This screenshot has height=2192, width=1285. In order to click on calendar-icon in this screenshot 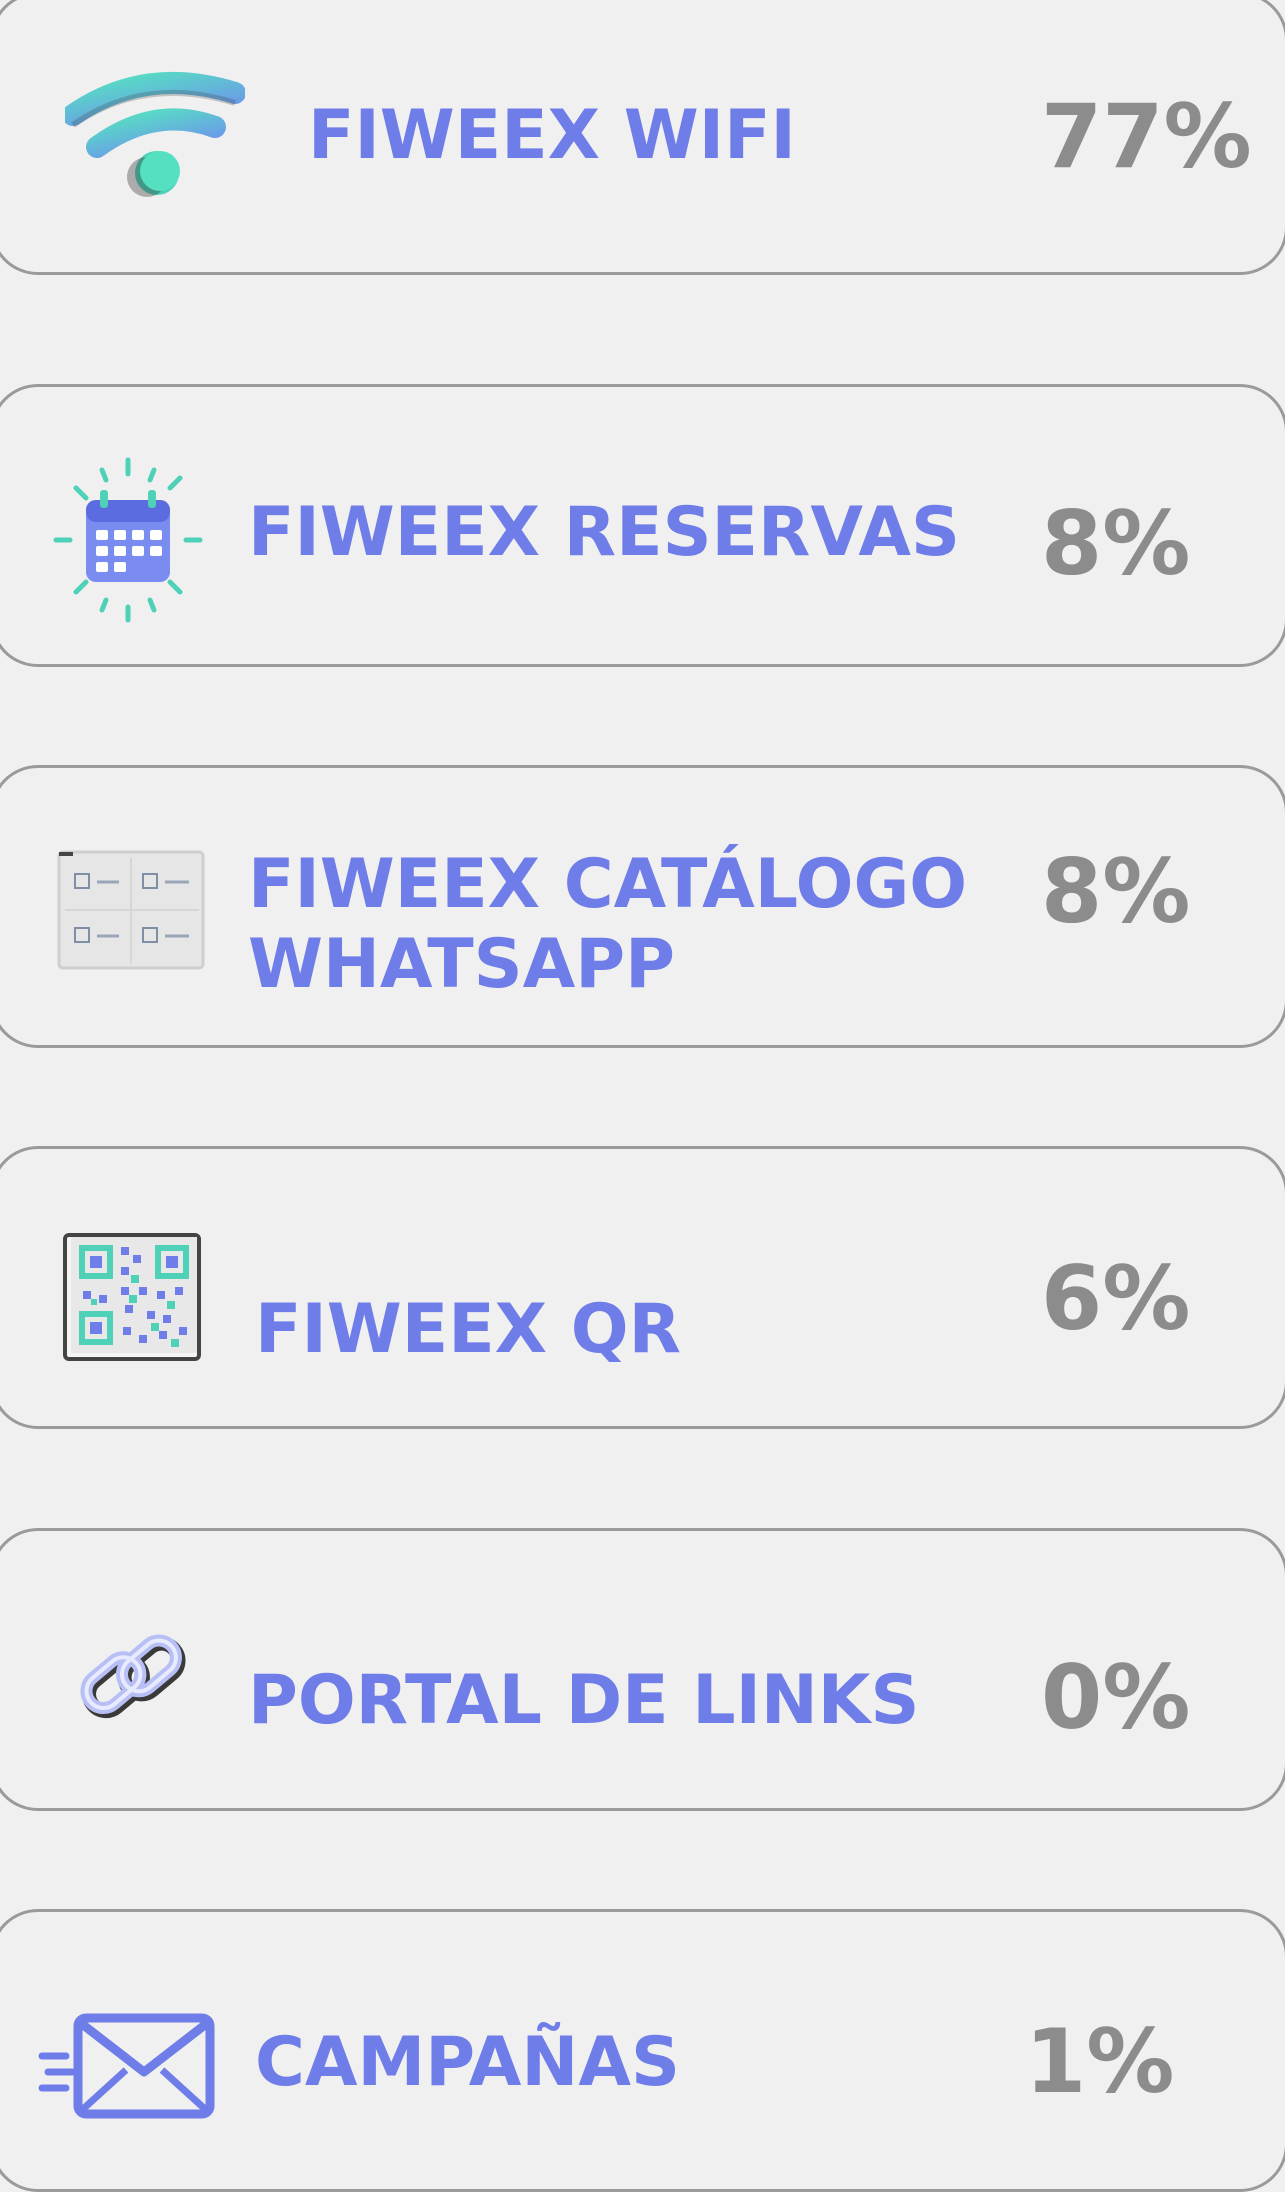, I will do `click(128, 540)`.